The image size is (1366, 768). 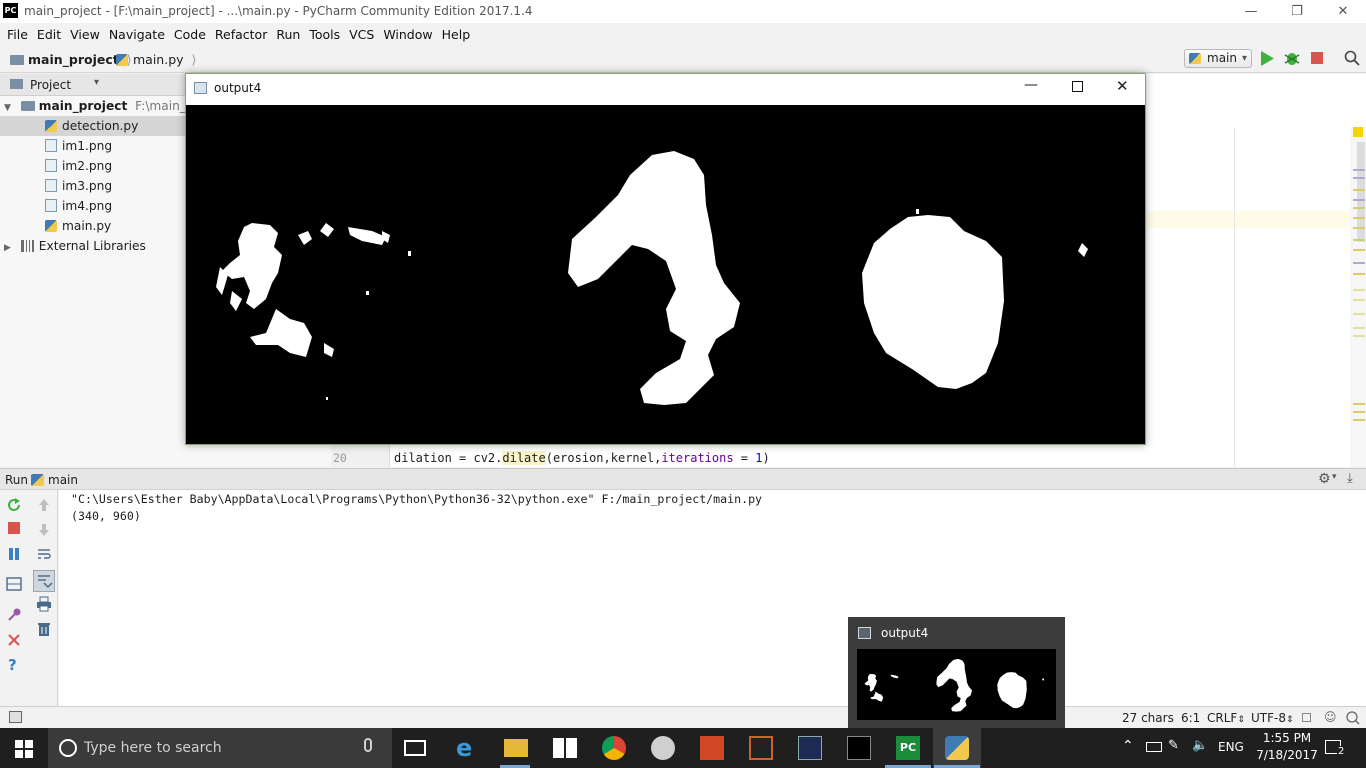 What do you see at coordinates (1268, 718) in the screenshot?
I see `file-encoding-label: UTF-8` at bounding box center [1268, 718].